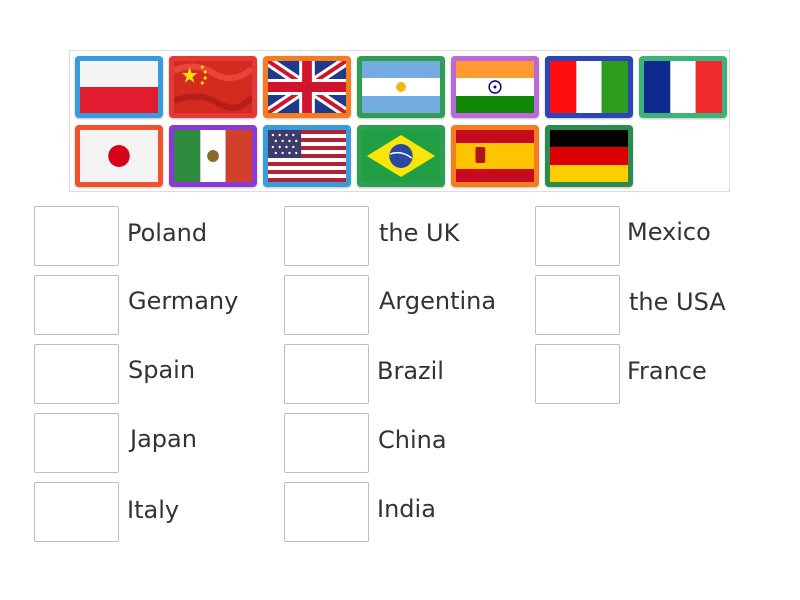  I want to click on italy-flag-icon, so click(589, 87).